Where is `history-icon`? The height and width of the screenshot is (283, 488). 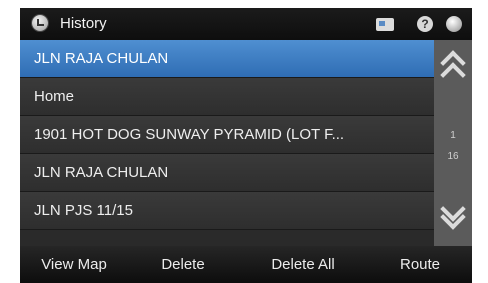
history-icon is located at coordinates (40, 23).